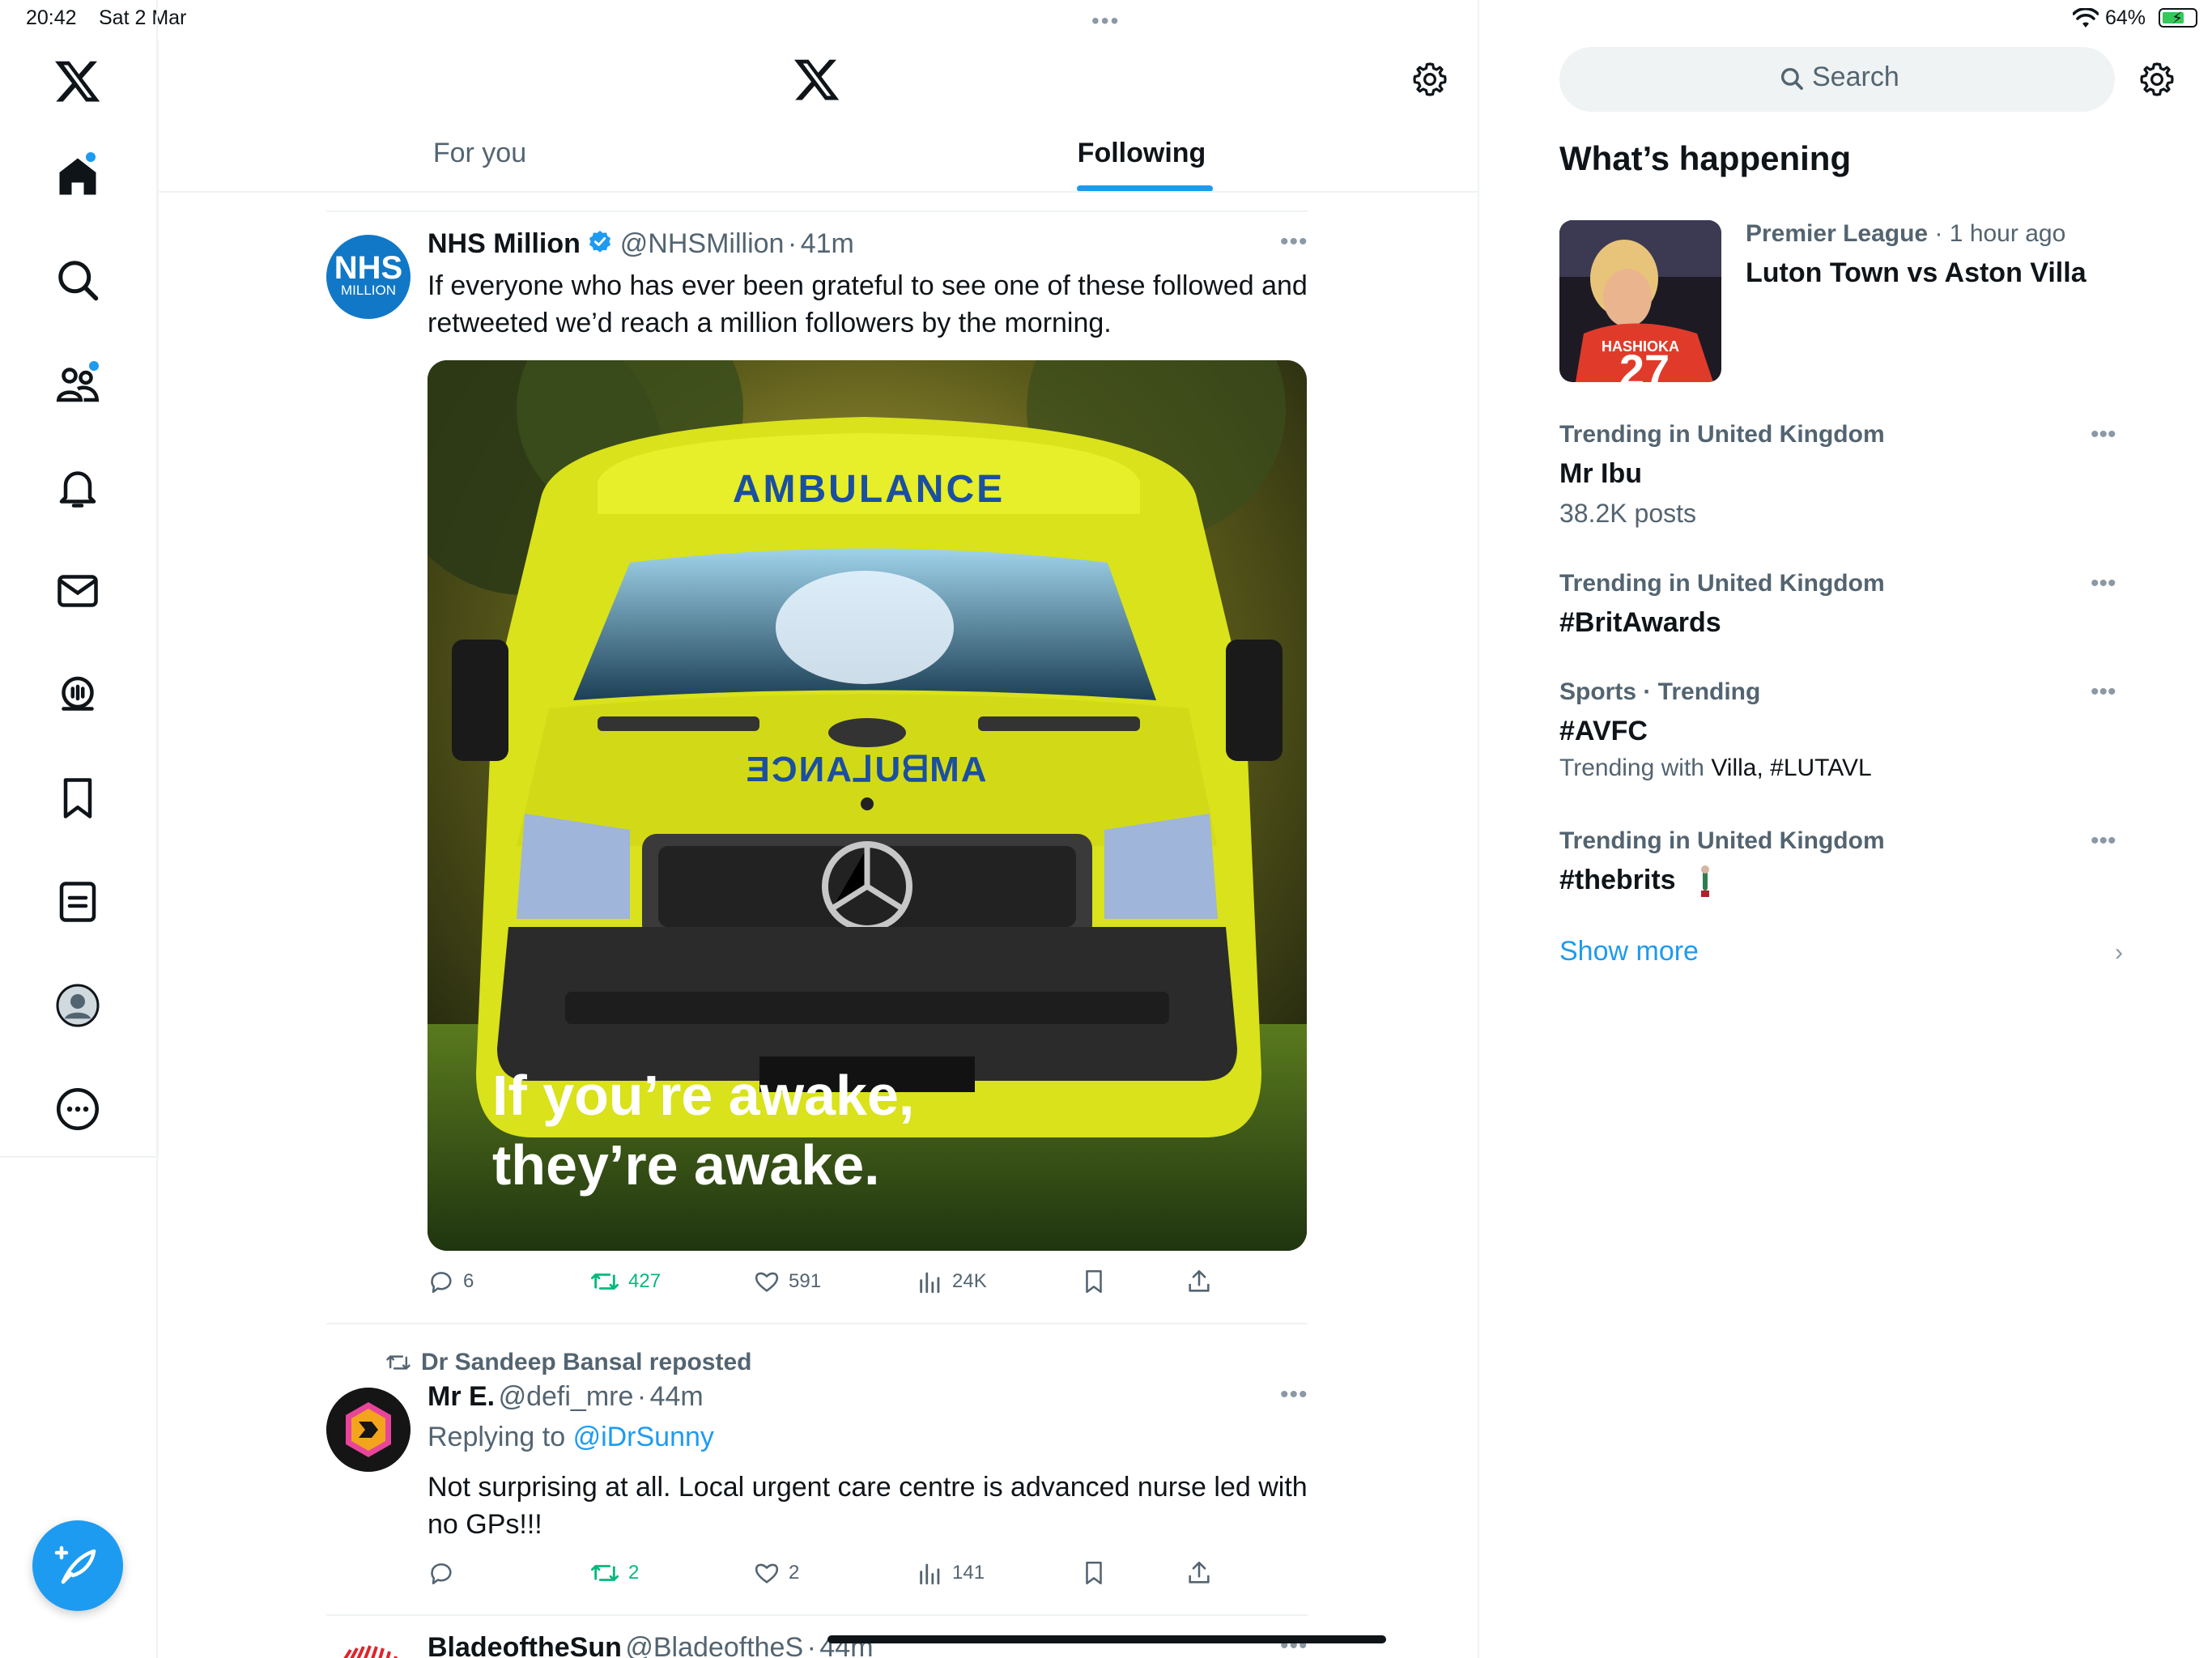  Describe the element at coordinates (1430, 79) in the screenshot. I see `timeline-settings-gear-icon` at that location.